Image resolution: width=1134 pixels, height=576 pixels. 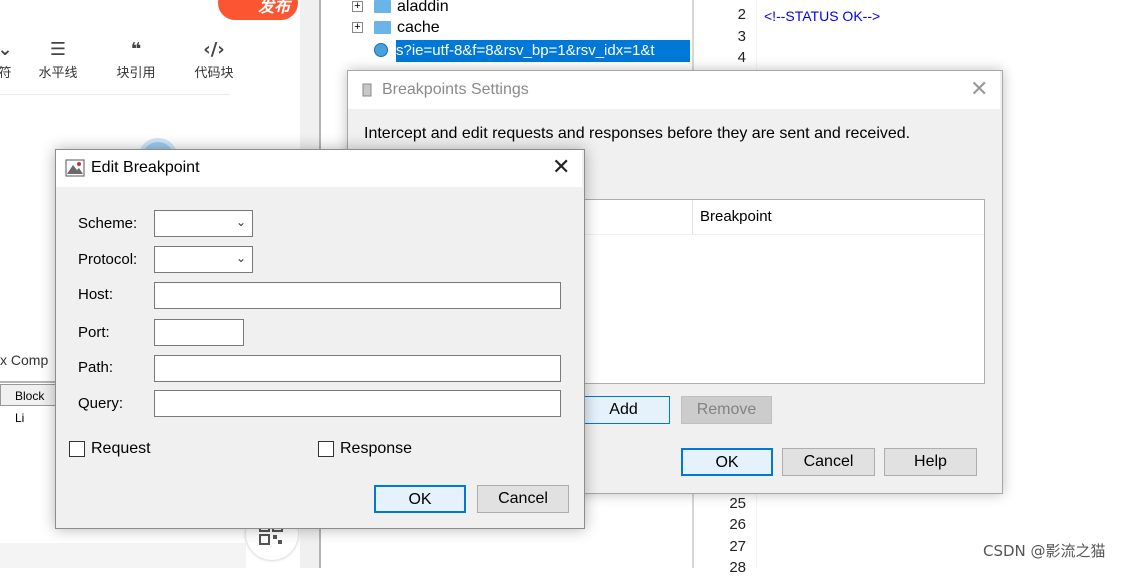 I want to click on request-checkbox, so click(x=77, y=449).